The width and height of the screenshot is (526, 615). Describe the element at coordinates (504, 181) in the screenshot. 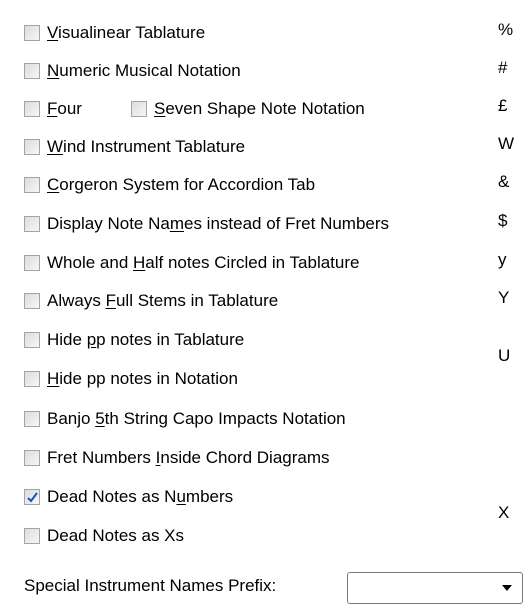

I see `shortcut-key: &` at that location.